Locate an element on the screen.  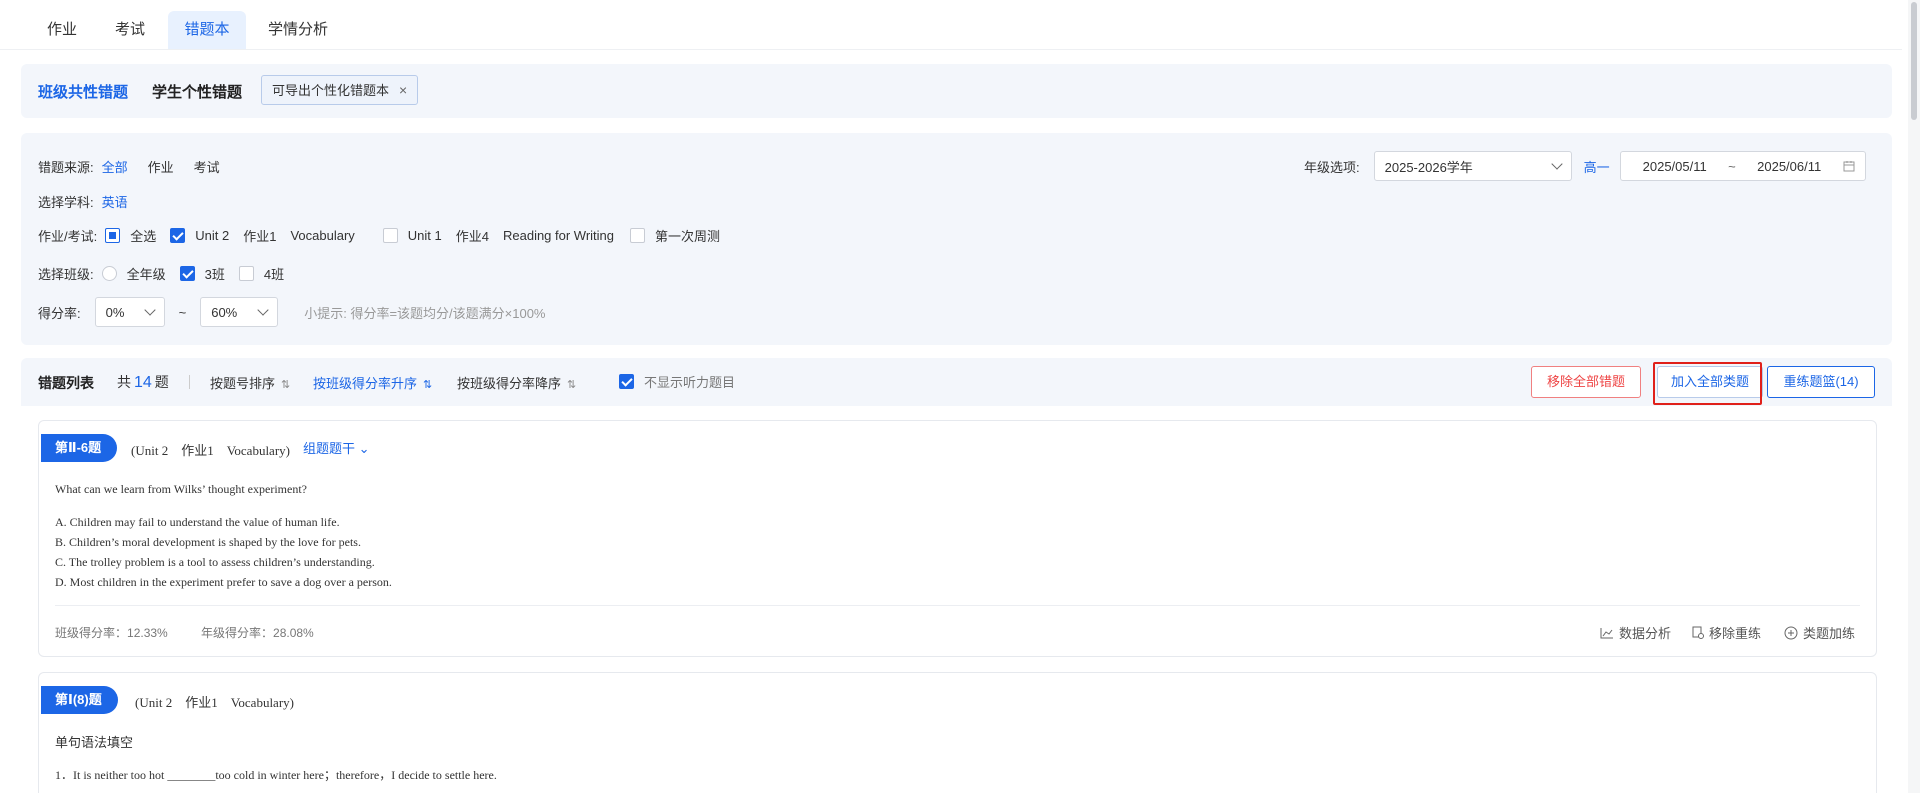
question-tag: 第Ⅱ-6题 is located at coordinates (79, 448).